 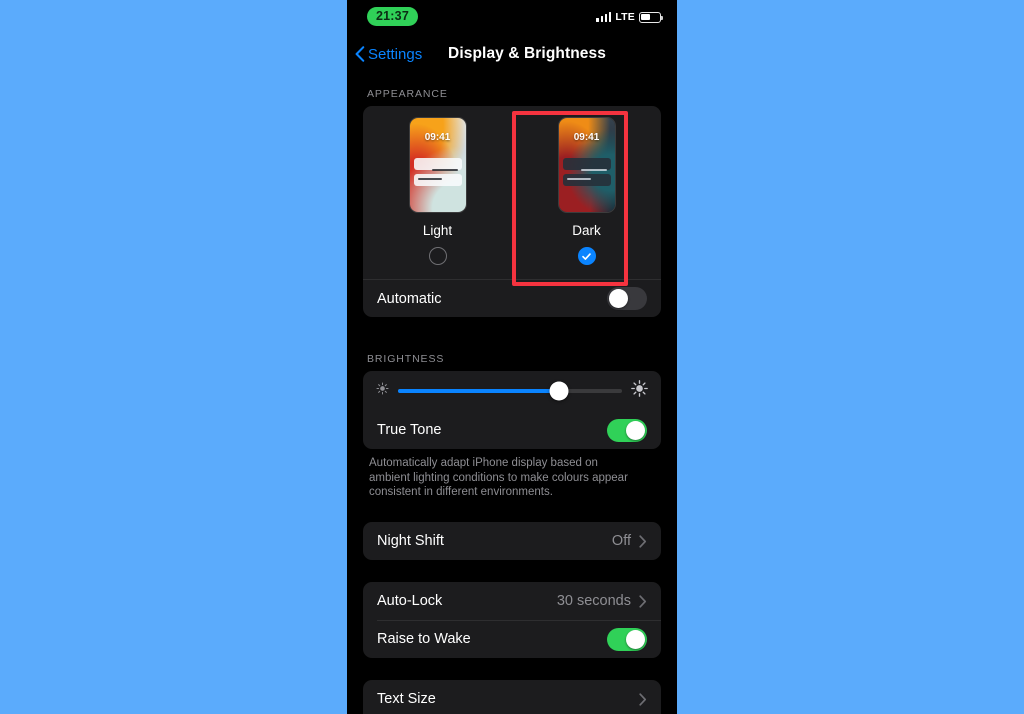 I want to click on text-group: Text Size, so click(x=512, y=697).